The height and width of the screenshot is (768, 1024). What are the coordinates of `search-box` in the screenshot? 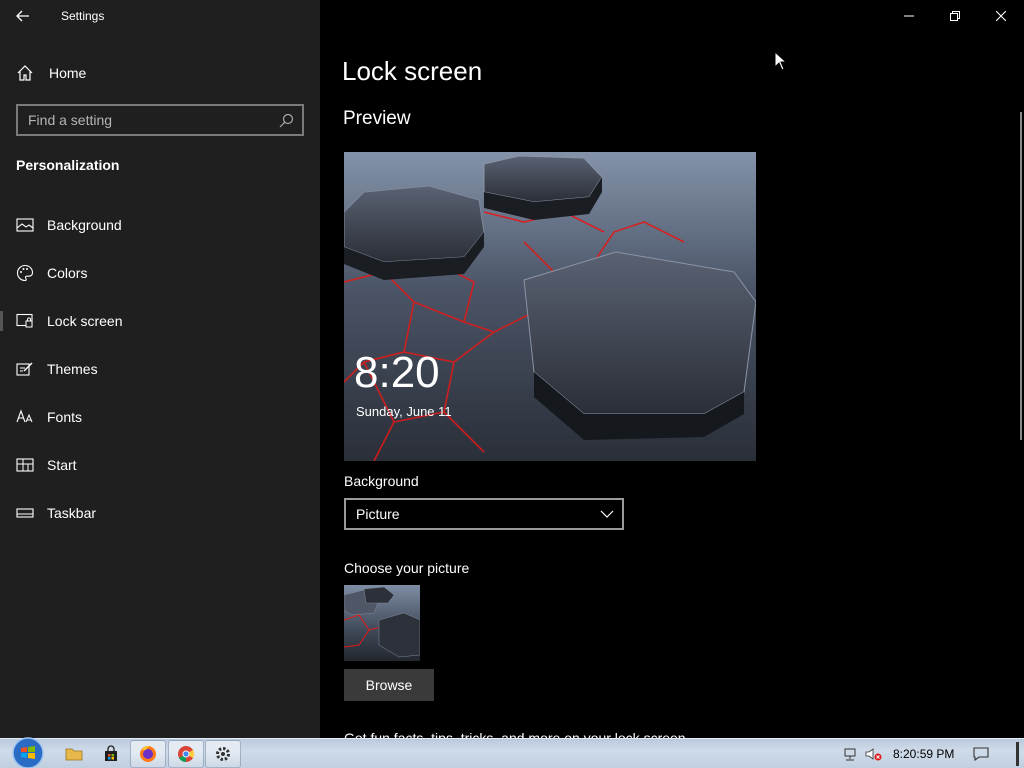 It's located at (160, 120).